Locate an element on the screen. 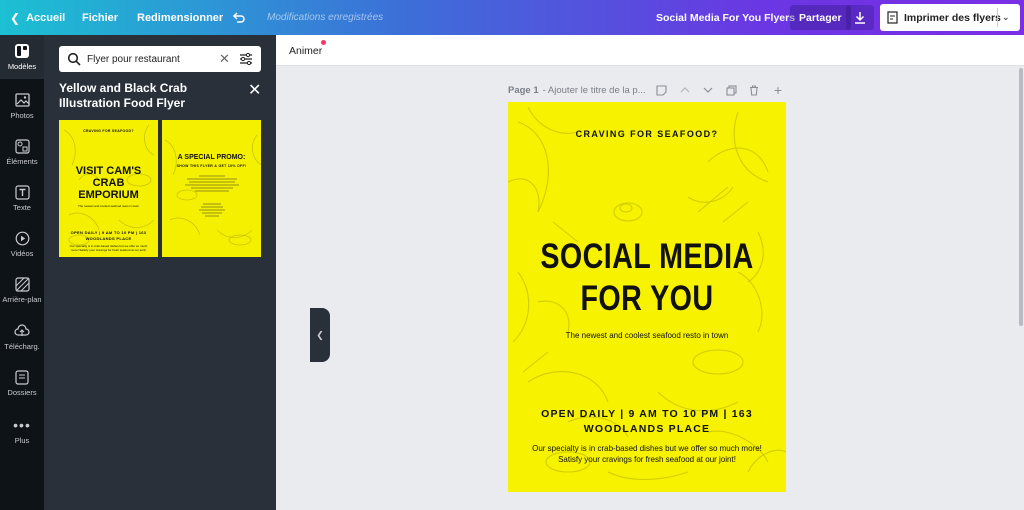 The width and height of the screenshot is (1024, 510). rail-item-videos: Vidéos is located at coordinates (22, 244).